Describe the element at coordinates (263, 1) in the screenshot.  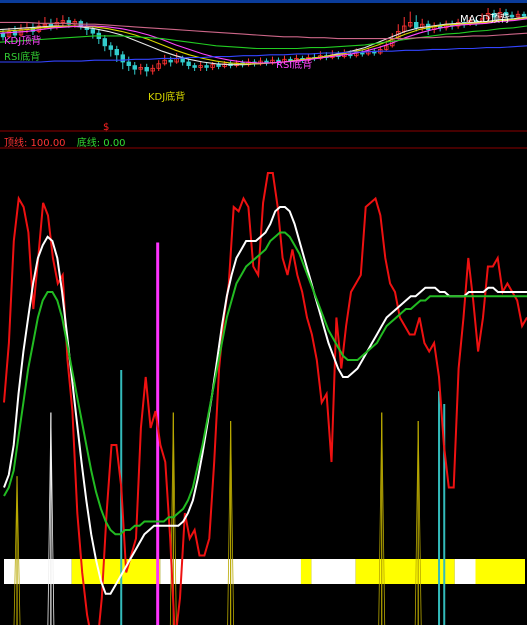
I see `top-frame-bar` at that location.